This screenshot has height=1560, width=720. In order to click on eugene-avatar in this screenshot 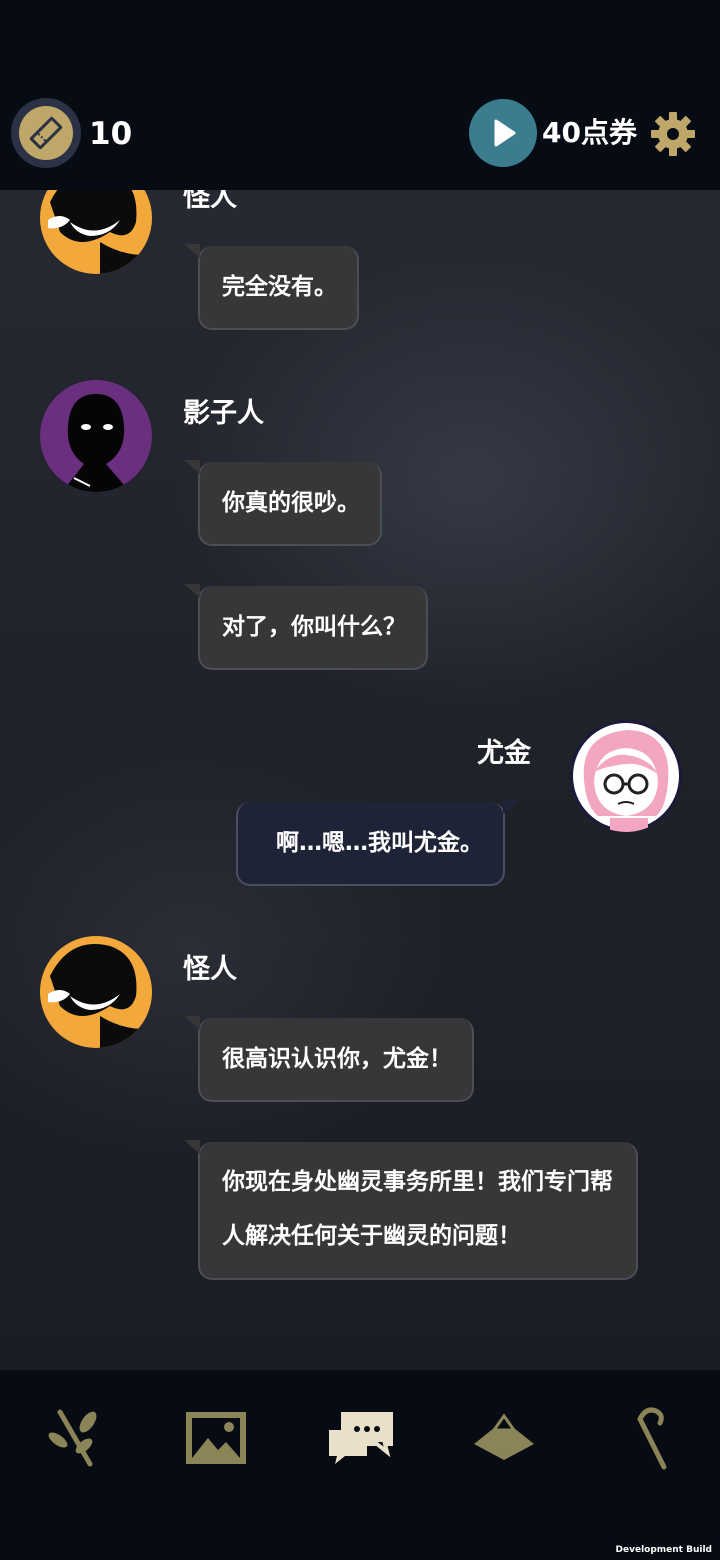, I will do `click(626, 776)`.